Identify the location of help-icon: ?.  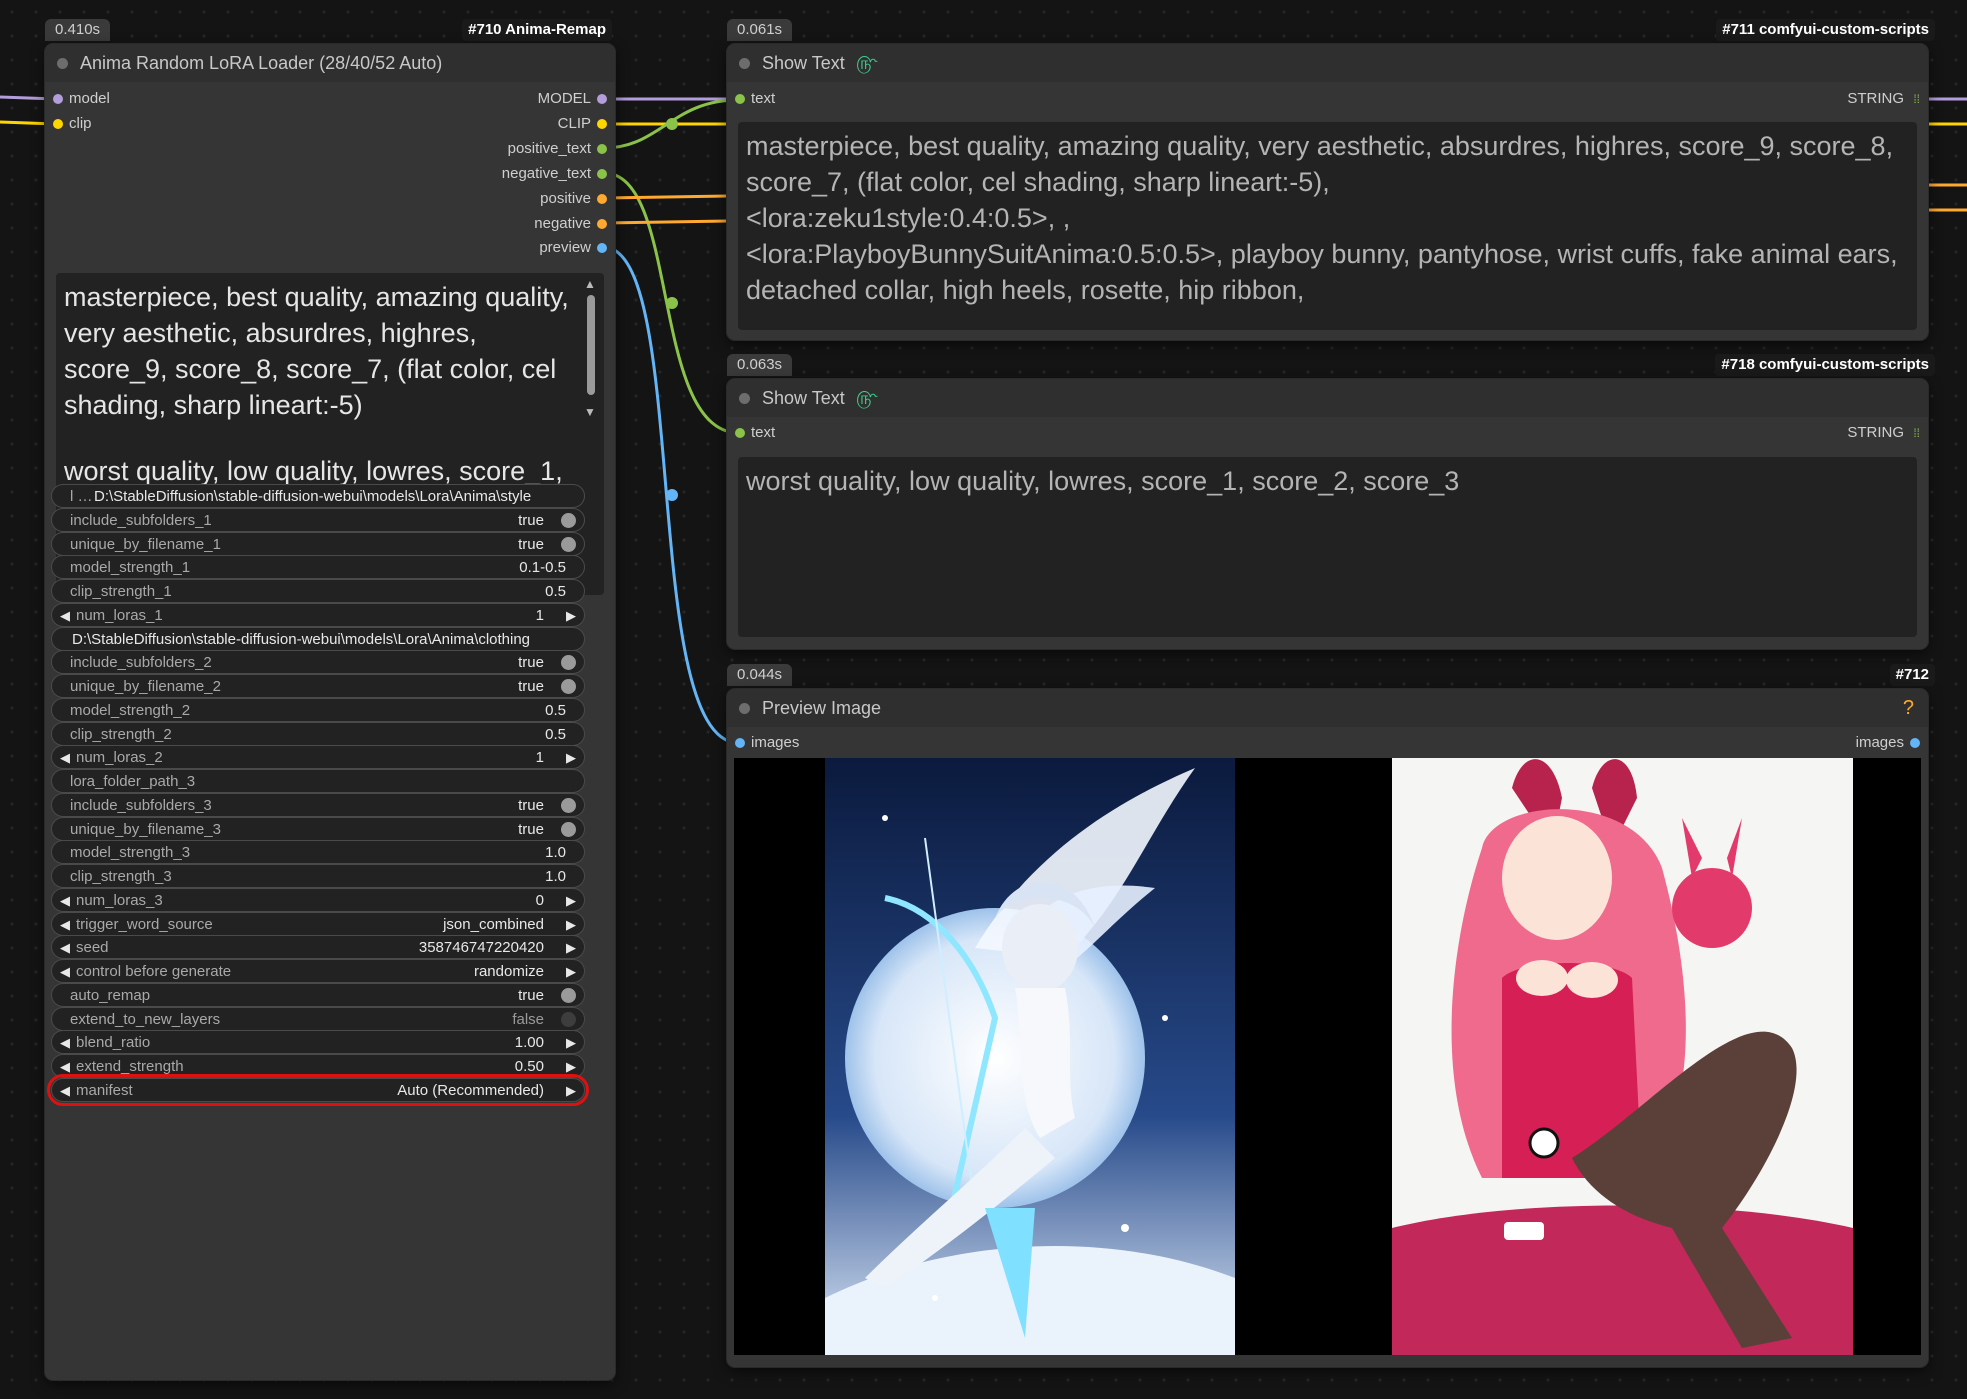
(1908, 708).